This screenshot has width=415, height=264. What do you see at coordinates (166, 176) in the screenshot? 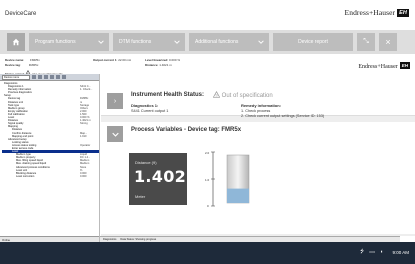
I see `tile-value: 1.4021` at bounding box center [166, 176].